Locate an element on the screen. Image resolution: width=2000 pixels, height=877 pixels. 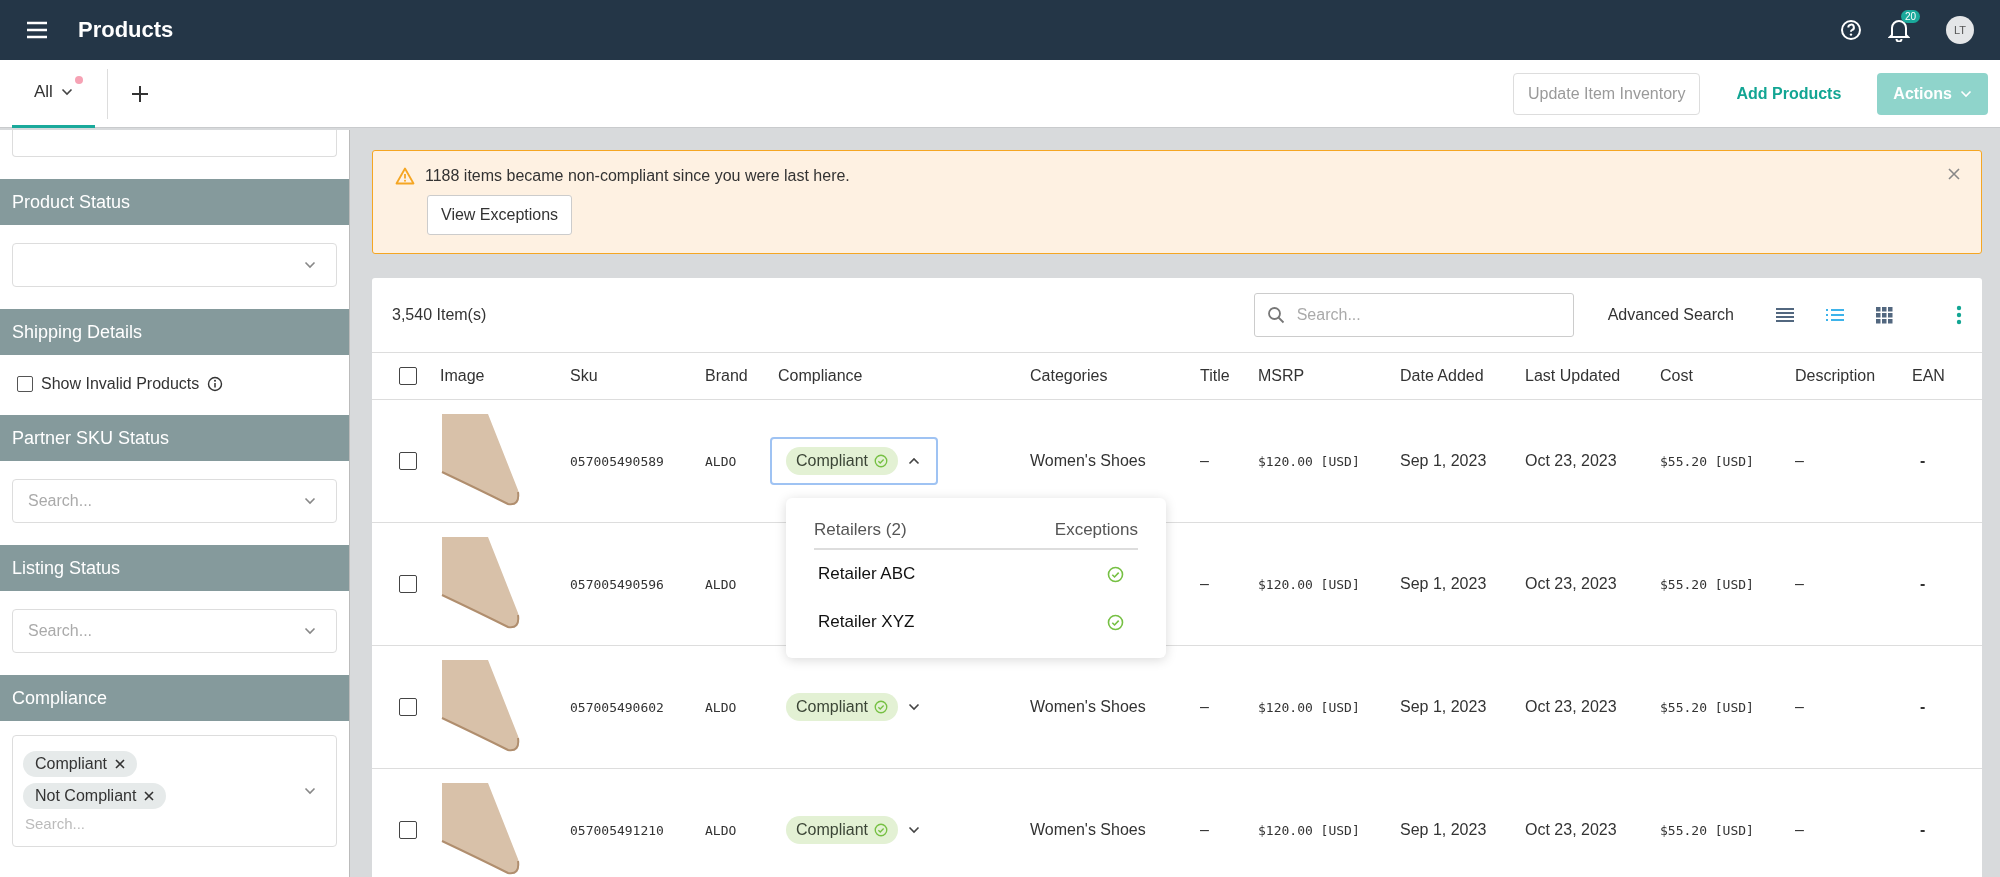
popup-column-header: Exceptions is located at coordinates (1096, 530).